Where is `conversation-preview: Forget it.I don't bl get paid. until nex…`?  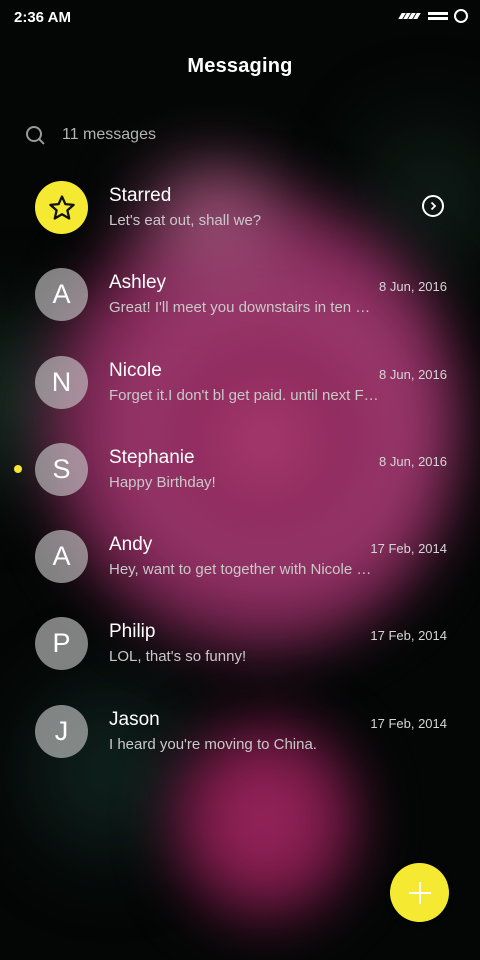 conversation-preview: Forget it.I don't bl get paid. until nex… is located at coordinates (244, 395).